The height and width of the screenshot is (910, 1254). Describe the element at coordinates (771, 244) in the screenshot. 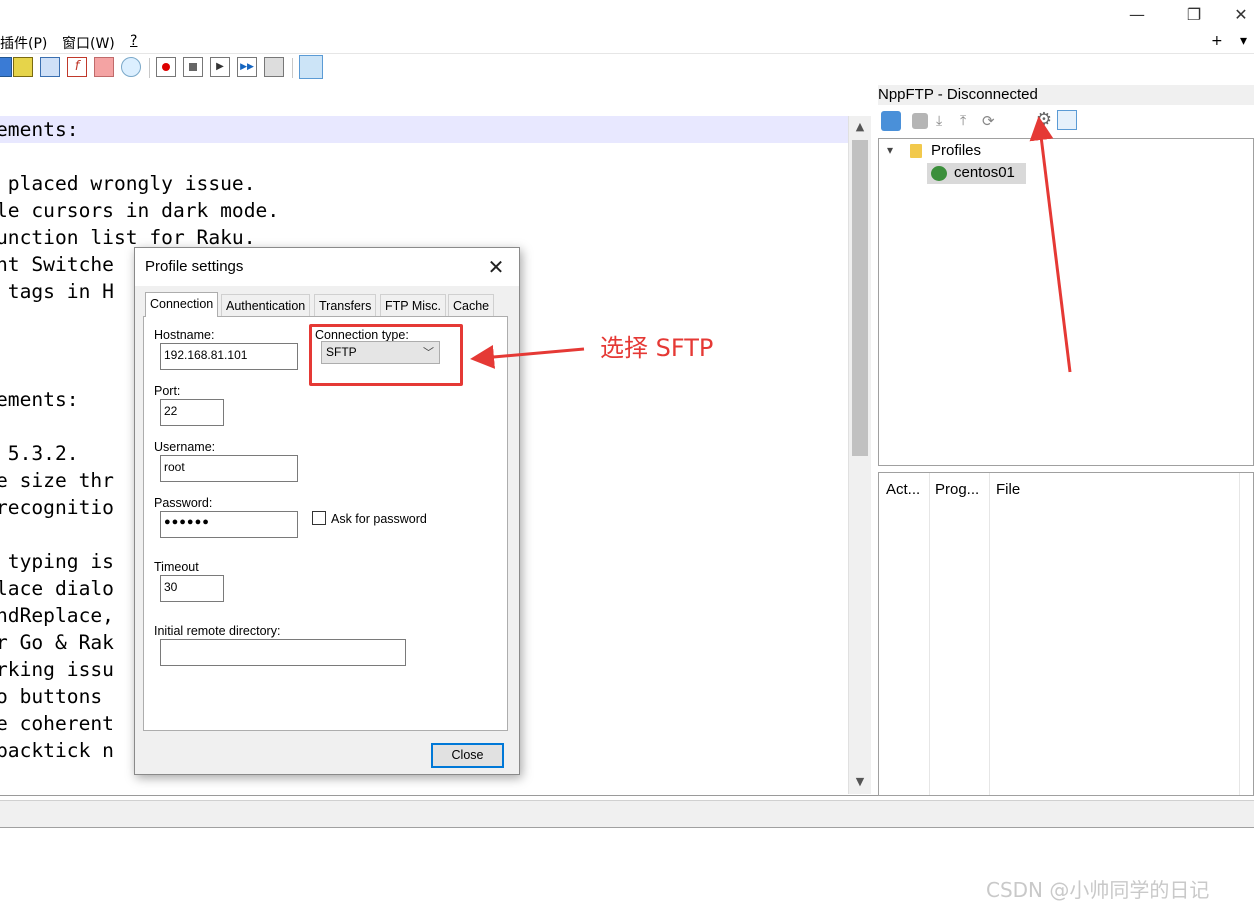

I see `annotation-arrows` at that location.